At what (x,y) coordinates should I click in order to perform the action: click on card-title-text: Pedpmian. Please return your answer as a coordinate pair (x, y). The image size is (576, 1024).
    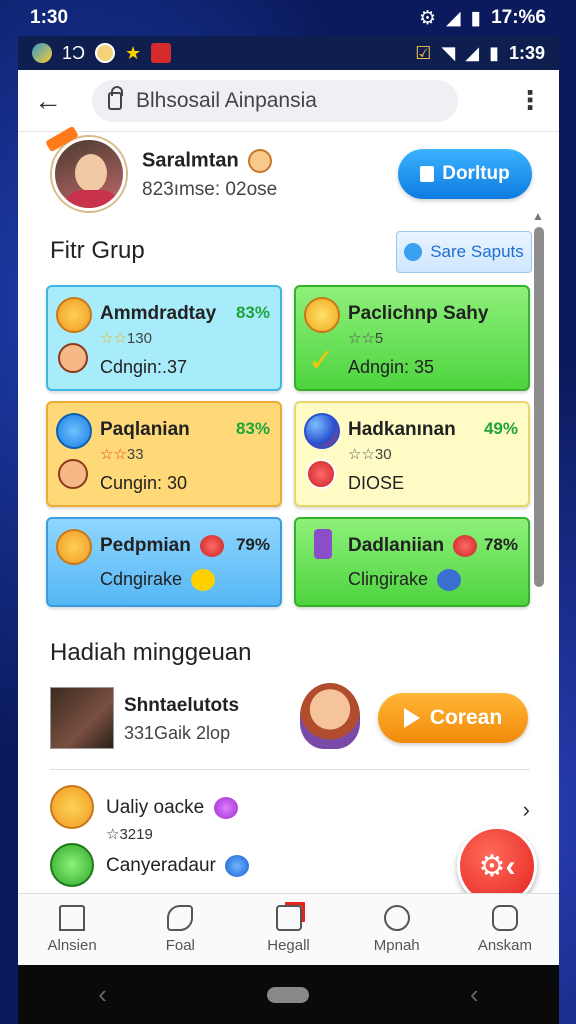
    Looking at the image, I should click on (145, 546).